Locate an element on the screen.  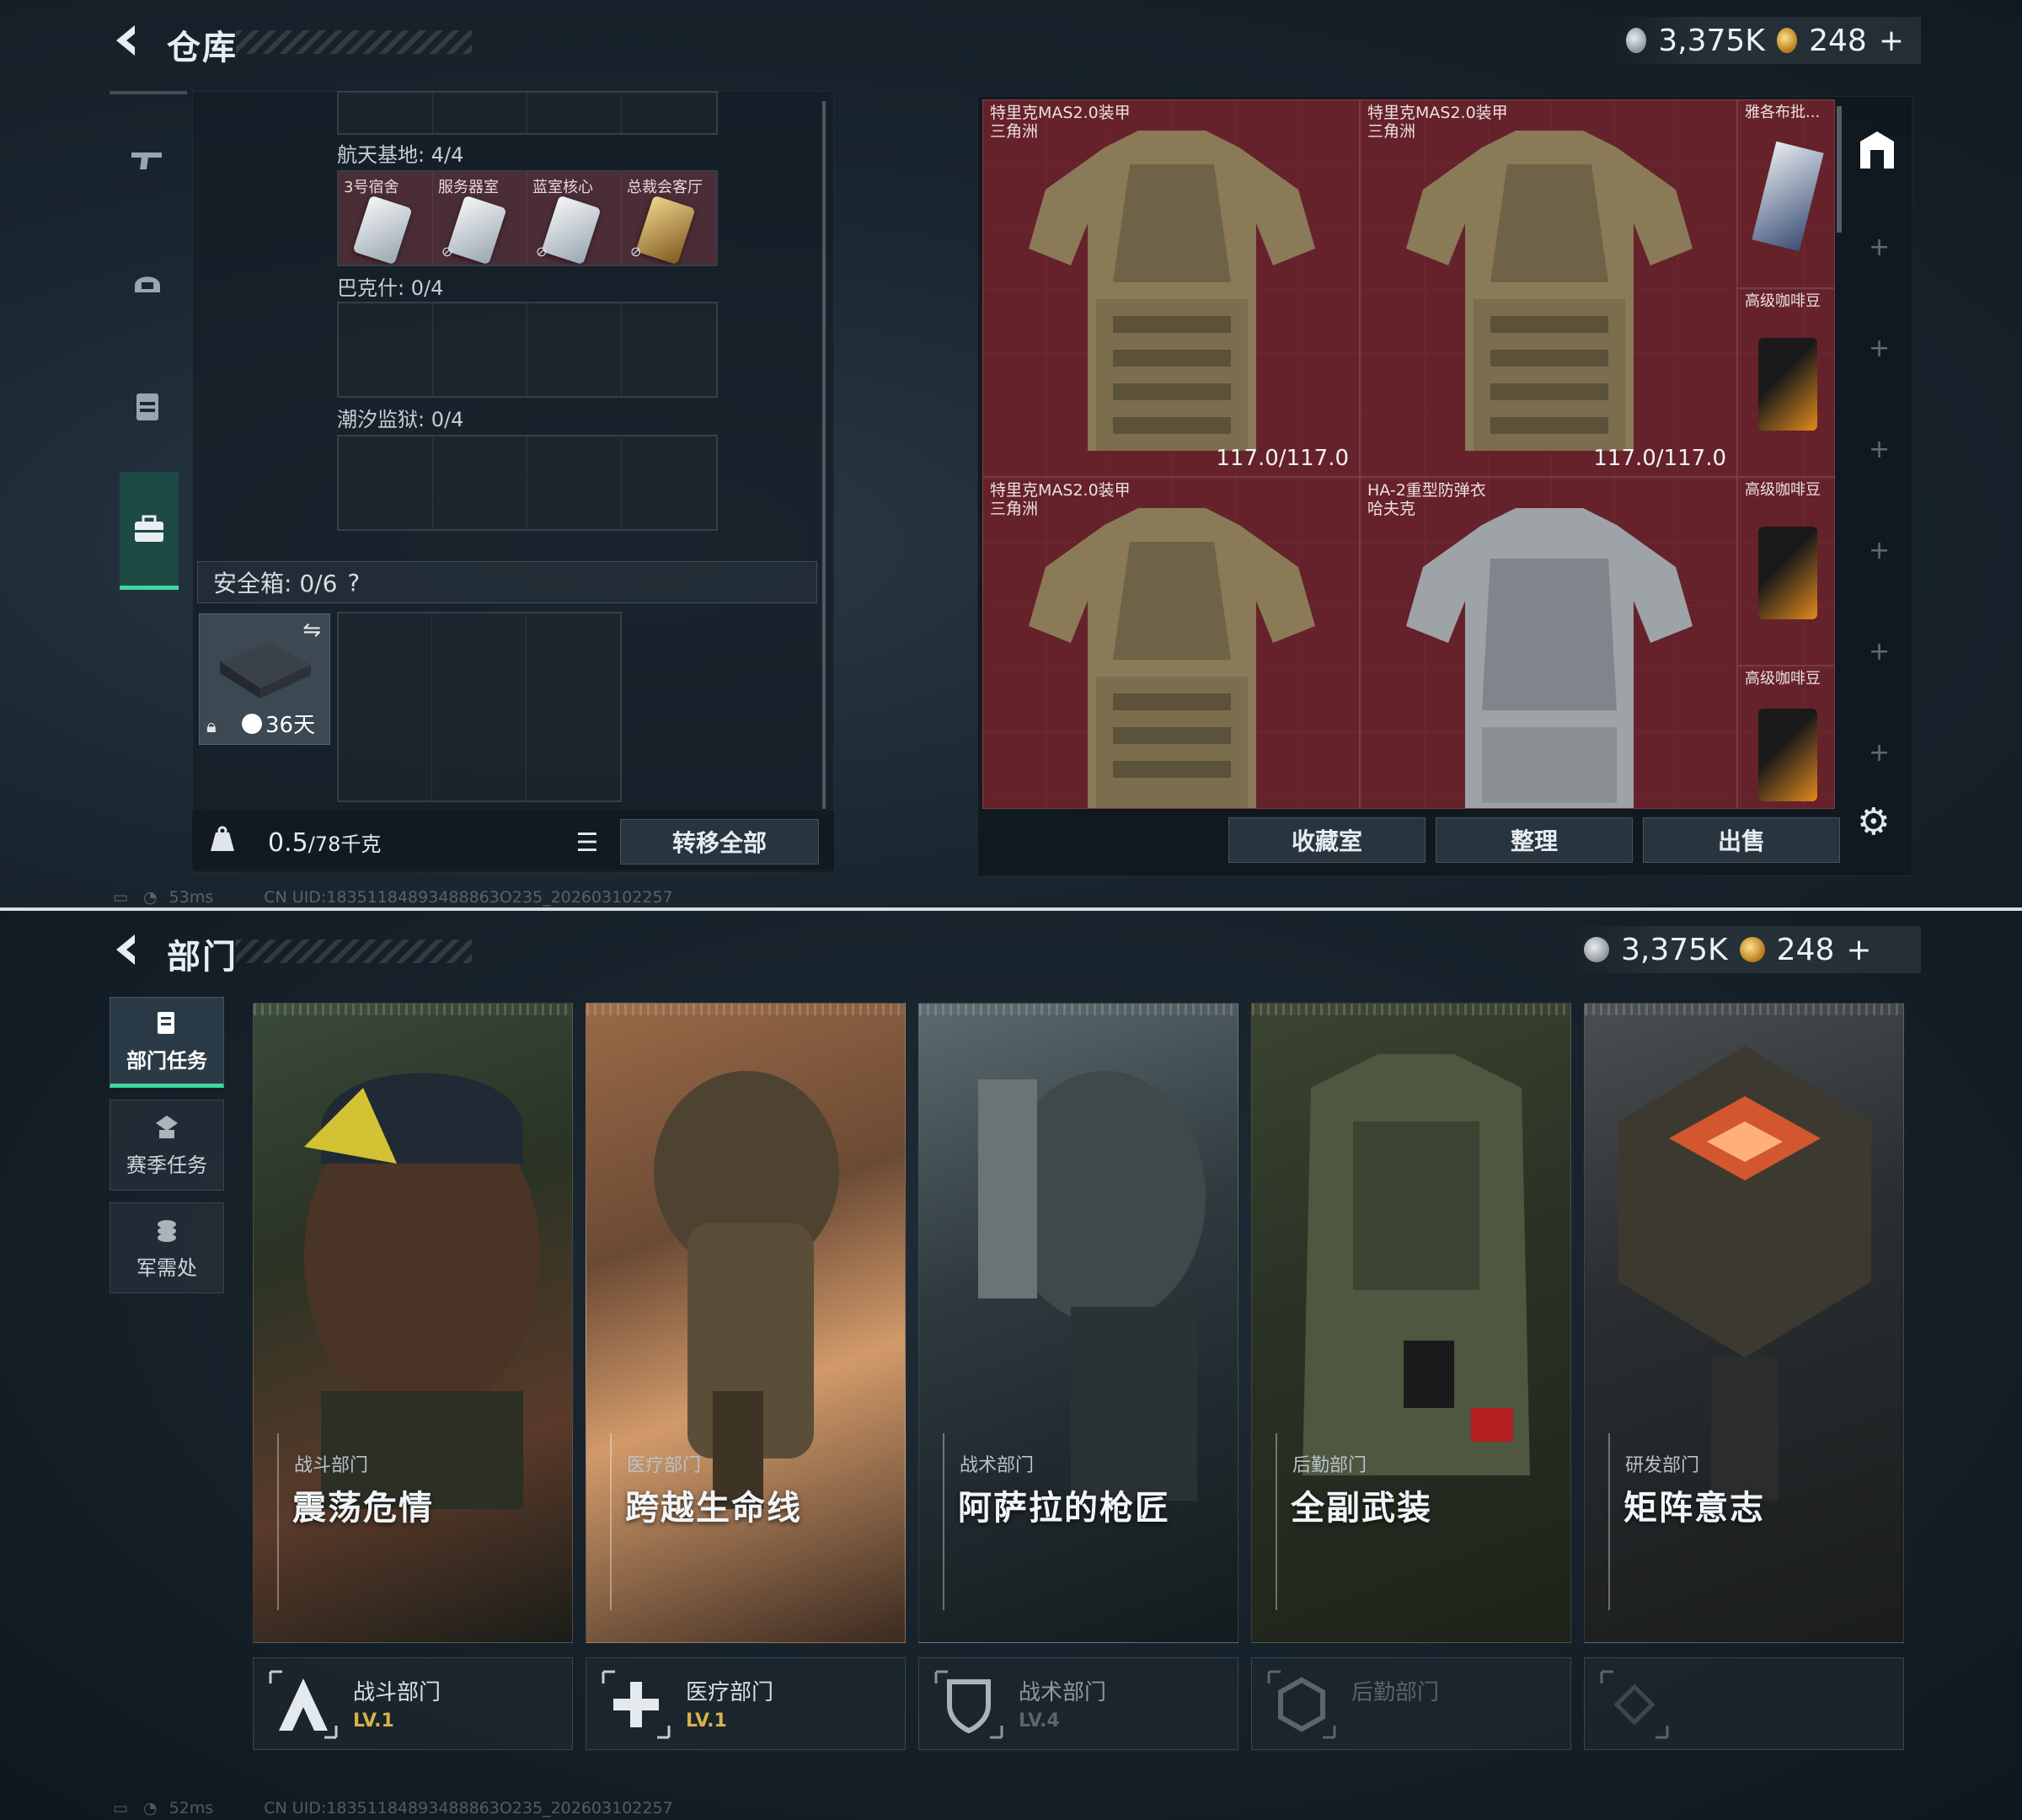
keycard-slot: 服务器室 ⊘ is located at coordinates (480, 218).